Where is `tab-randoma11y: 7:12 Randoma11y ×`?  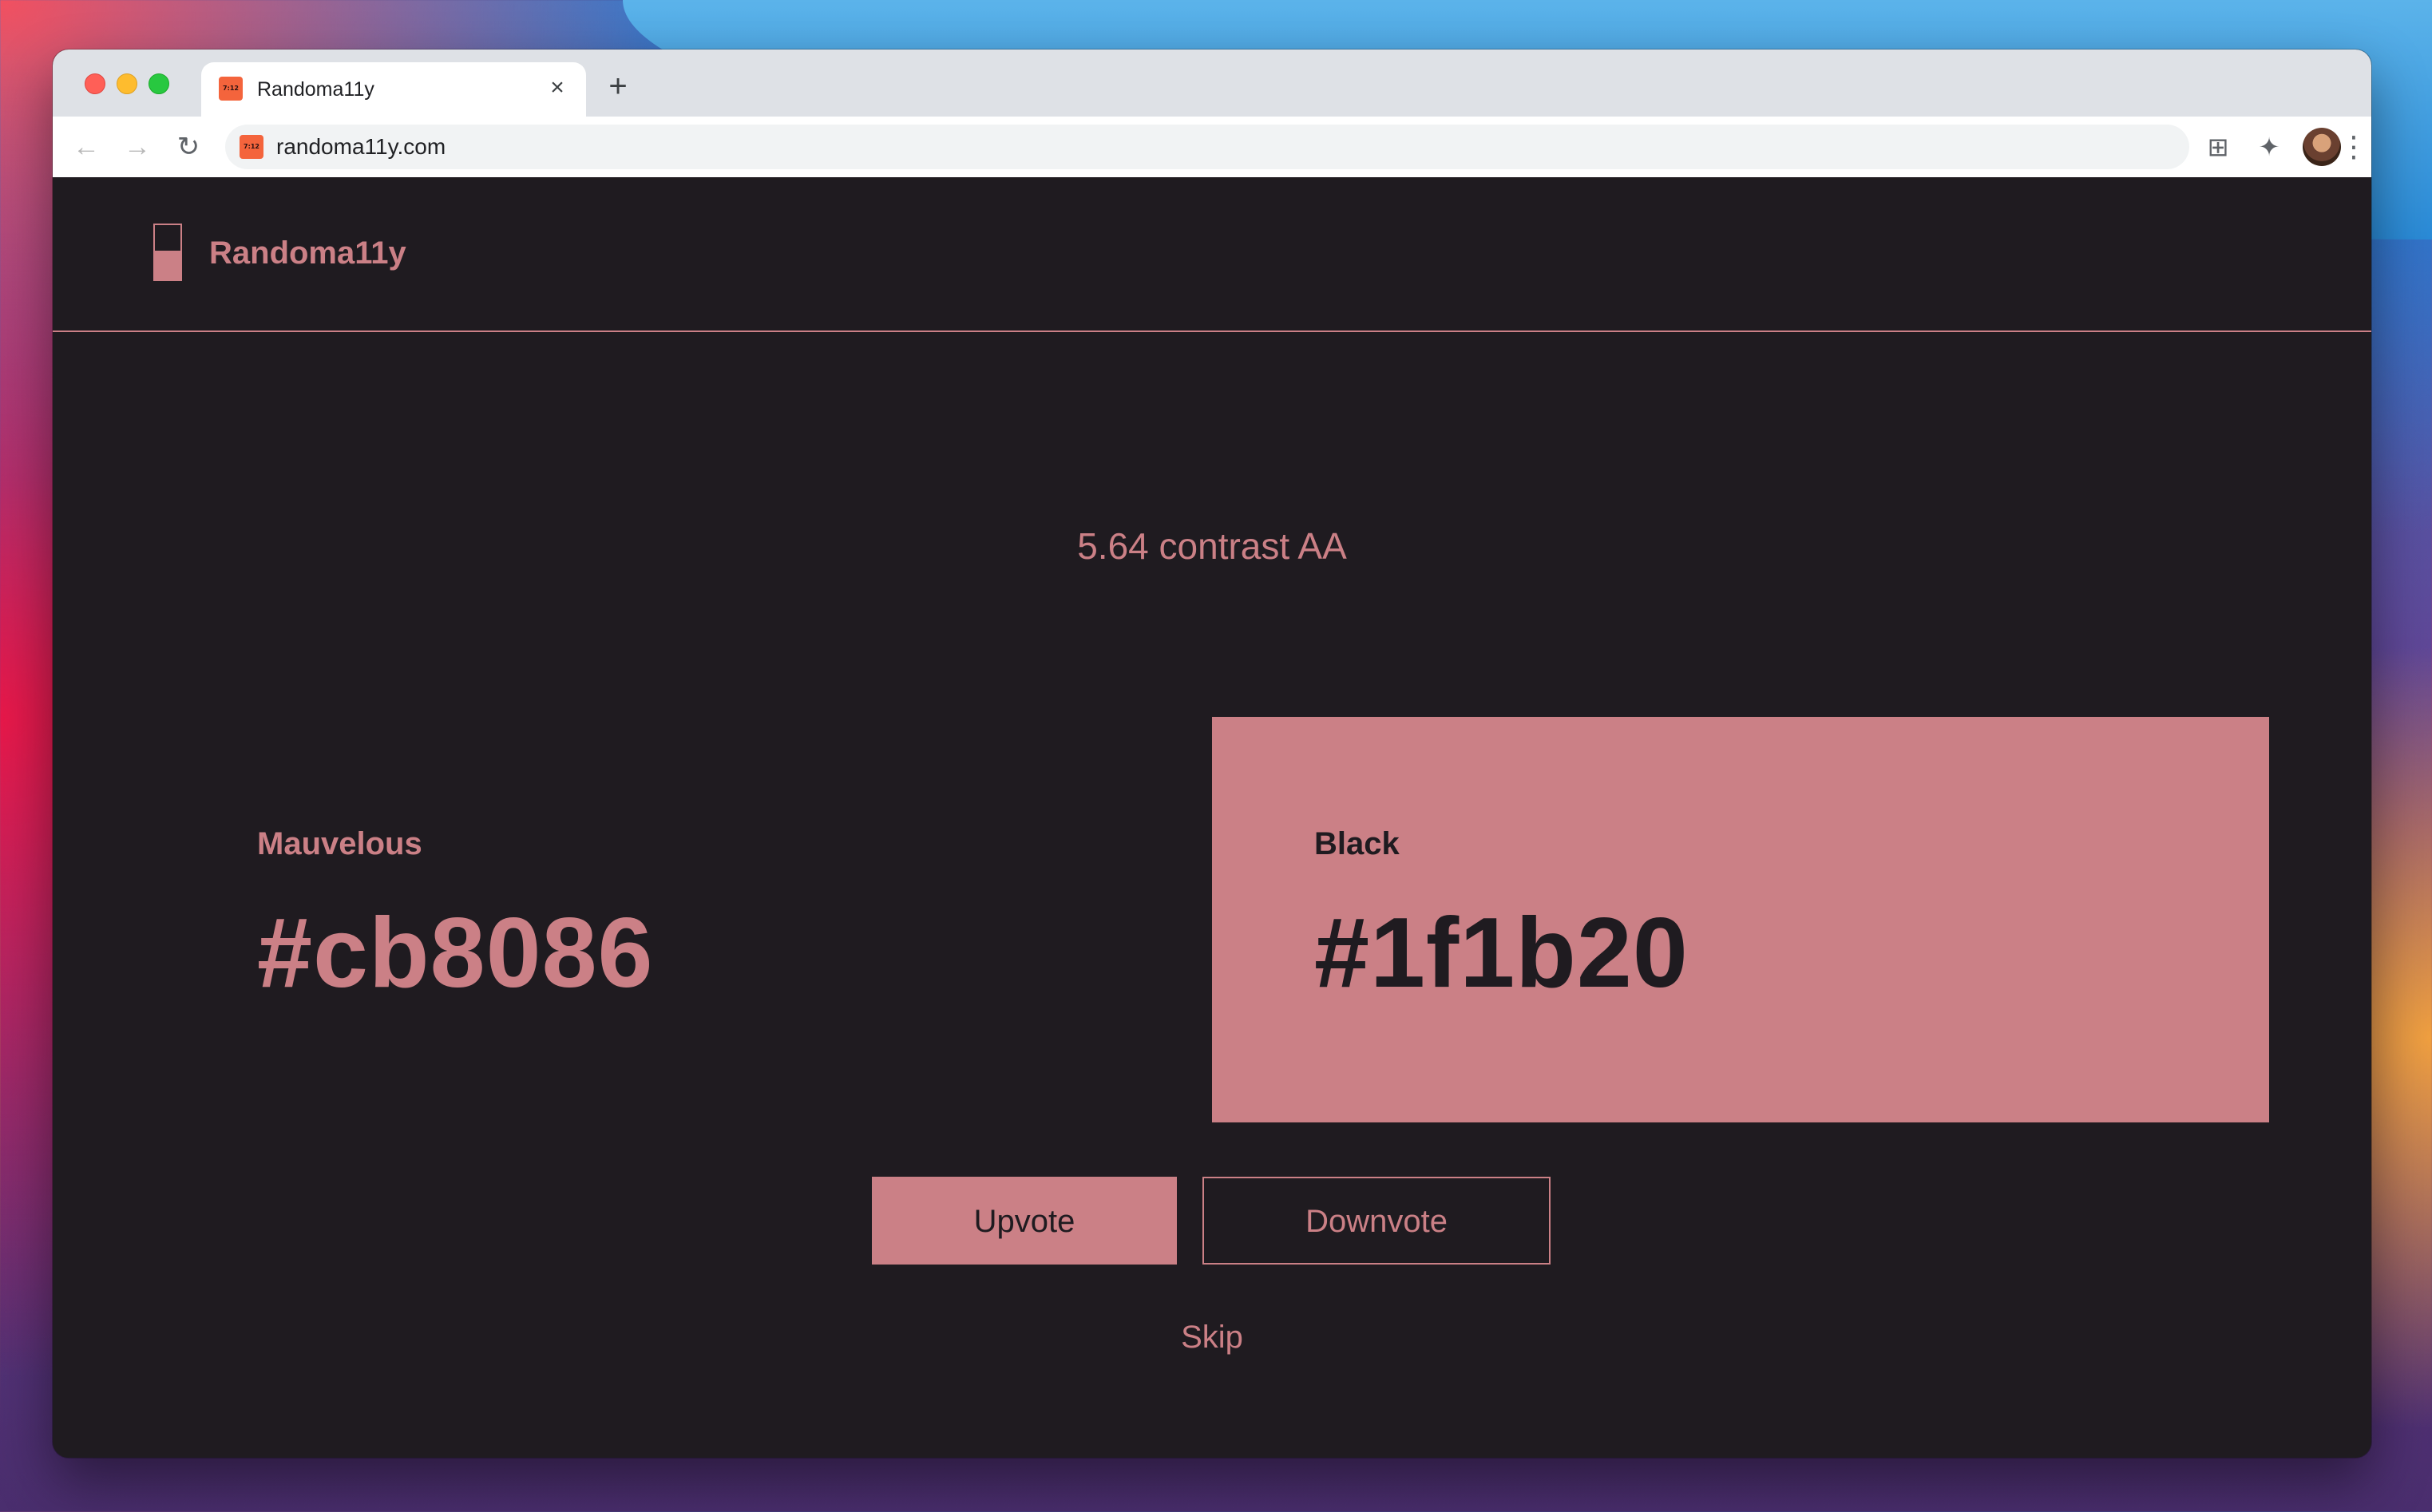
tab-randoma11y: 7:12 Randoma11y × is located at coordinates (393, 89).